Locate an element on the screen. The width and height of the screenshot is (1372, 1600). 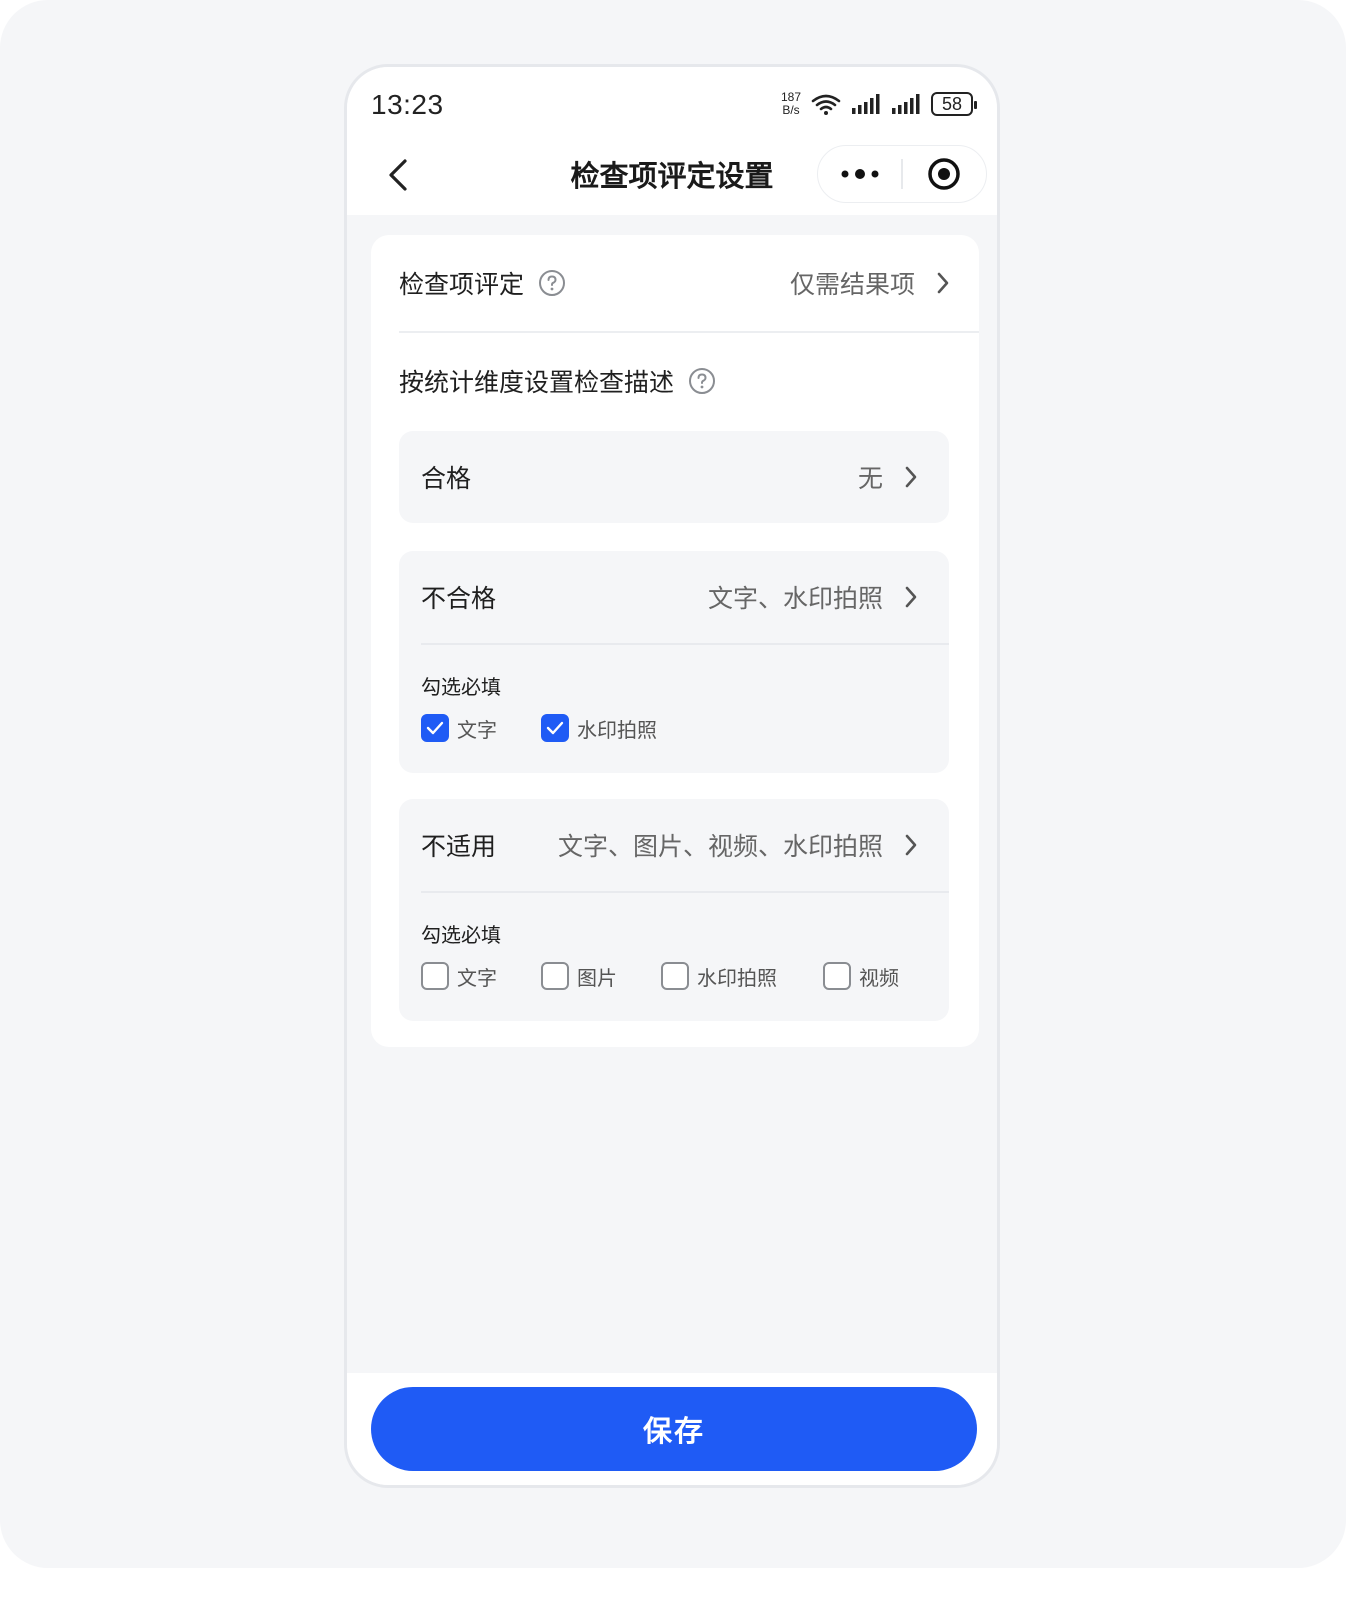
evaluation-row: 检查项评定 仅需结果项 is located at coordinates (675, 283).